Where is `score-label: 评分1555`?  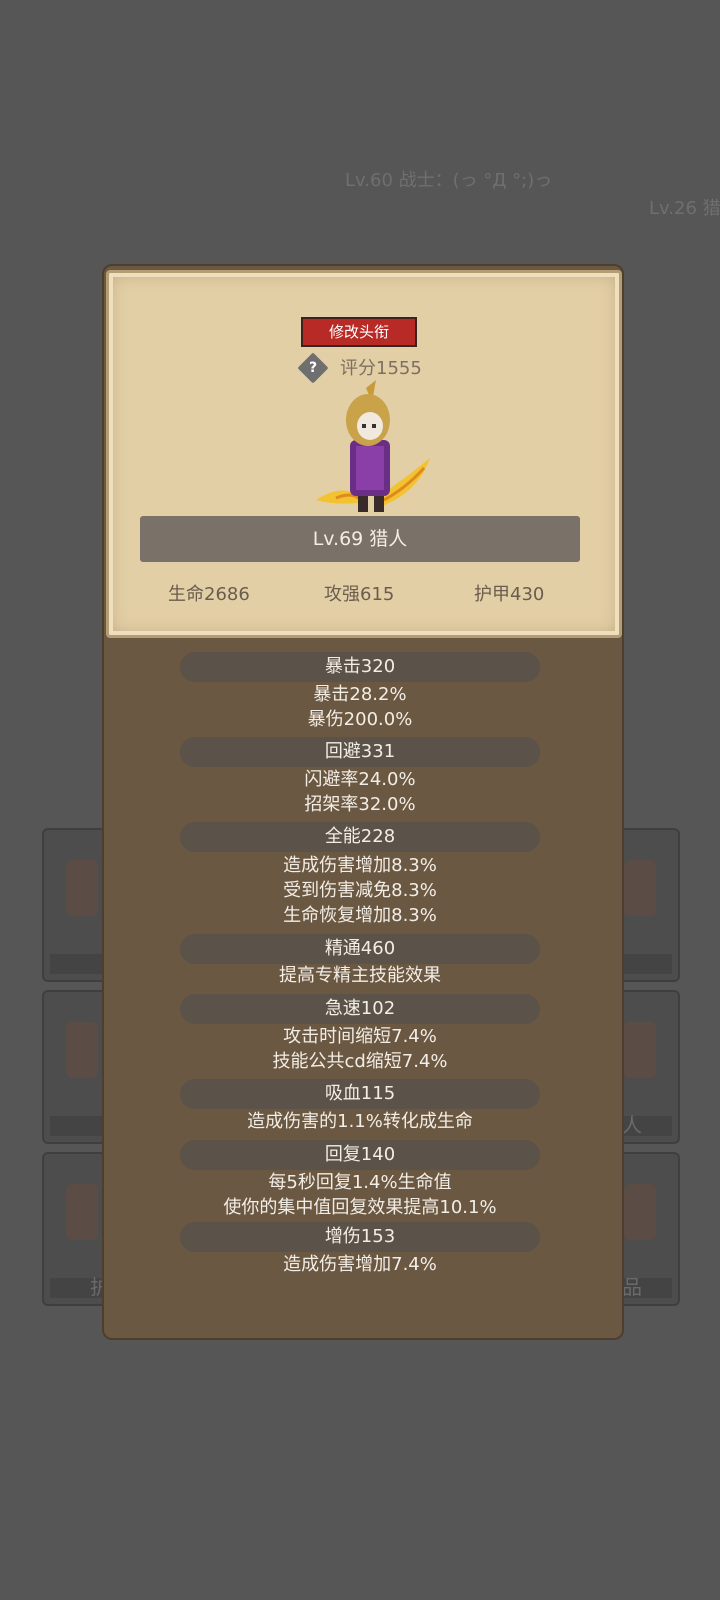
score-label: 评分1555 is located at coordinates (381, 368).